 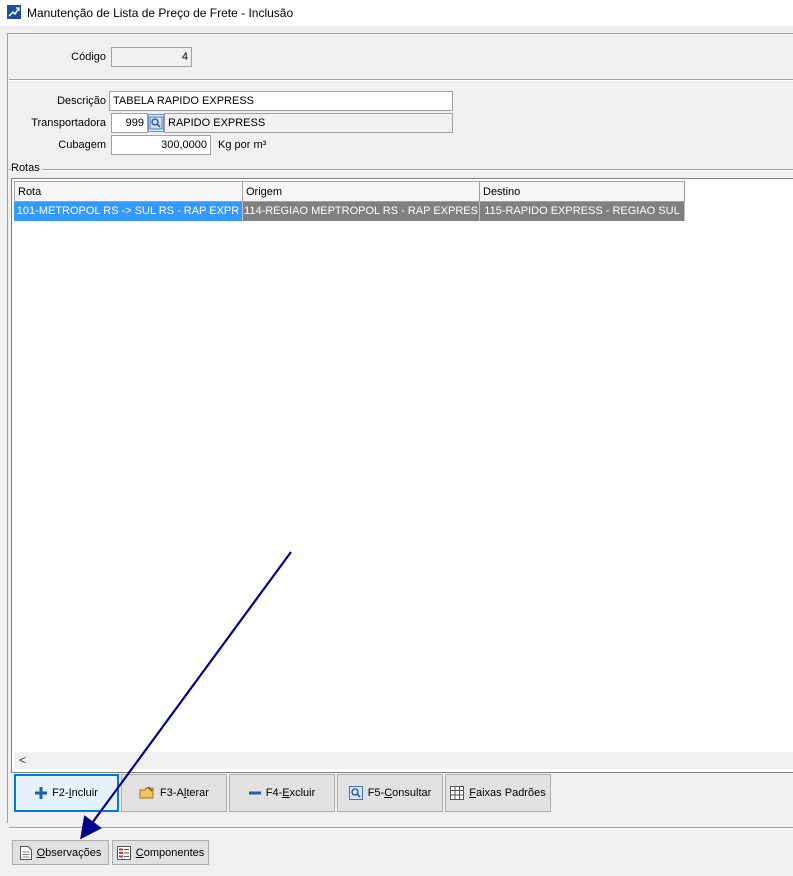 I want to click on column-header-destino: Destino, so click(x=582, y=191).